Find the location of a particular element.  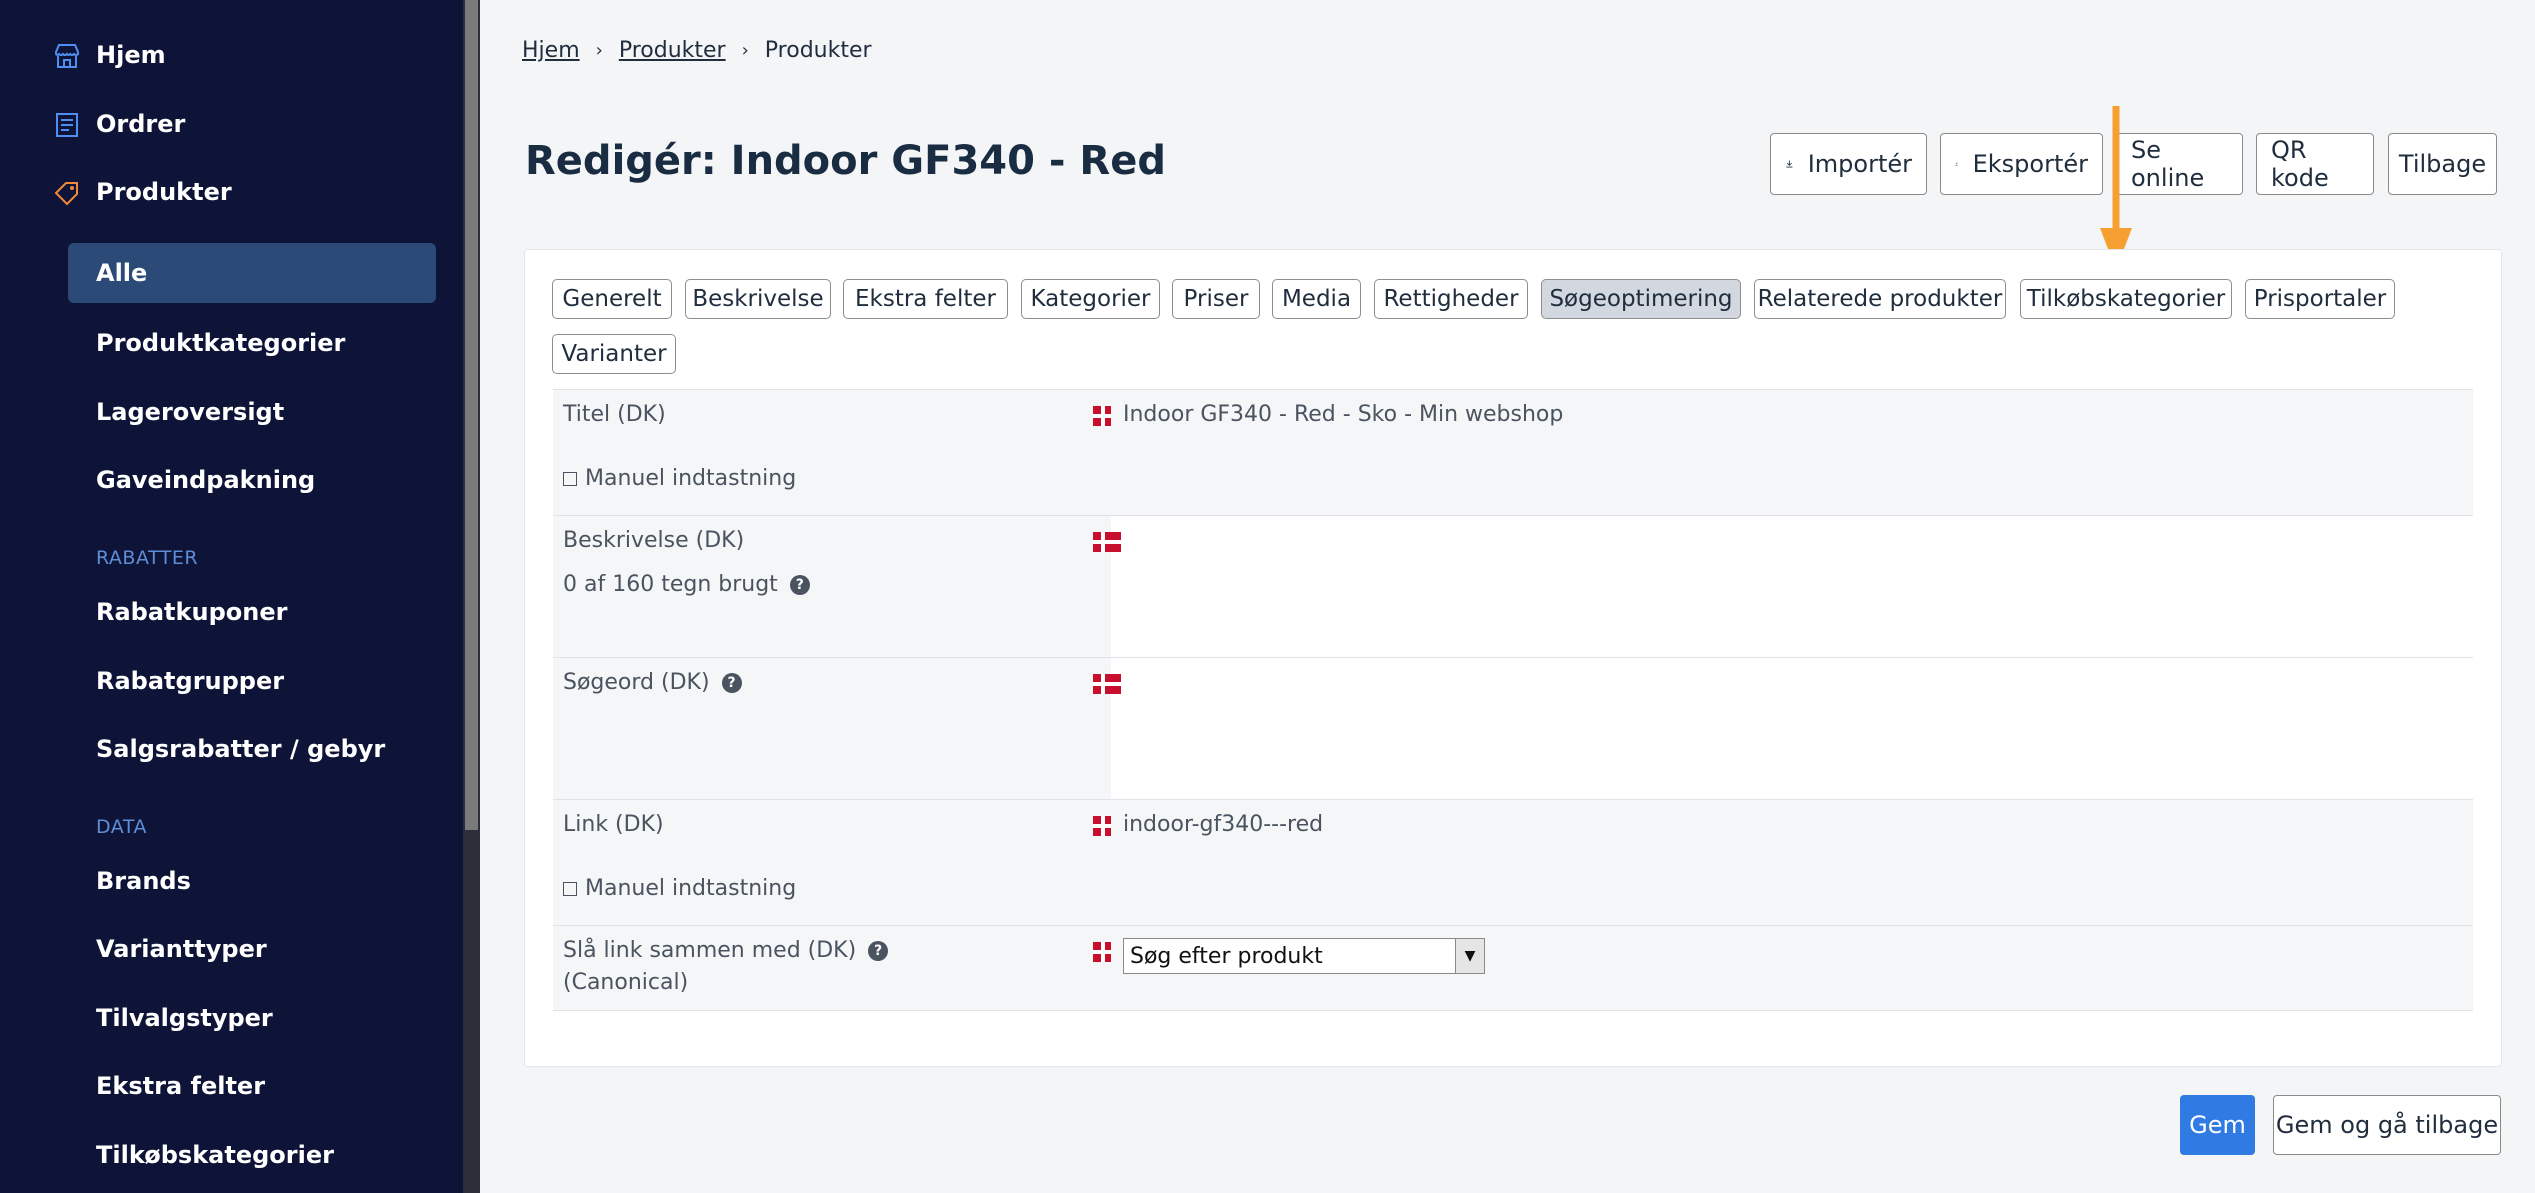

sidebar-section-rabatter: RABATTER is located at coordinates (147, 558).